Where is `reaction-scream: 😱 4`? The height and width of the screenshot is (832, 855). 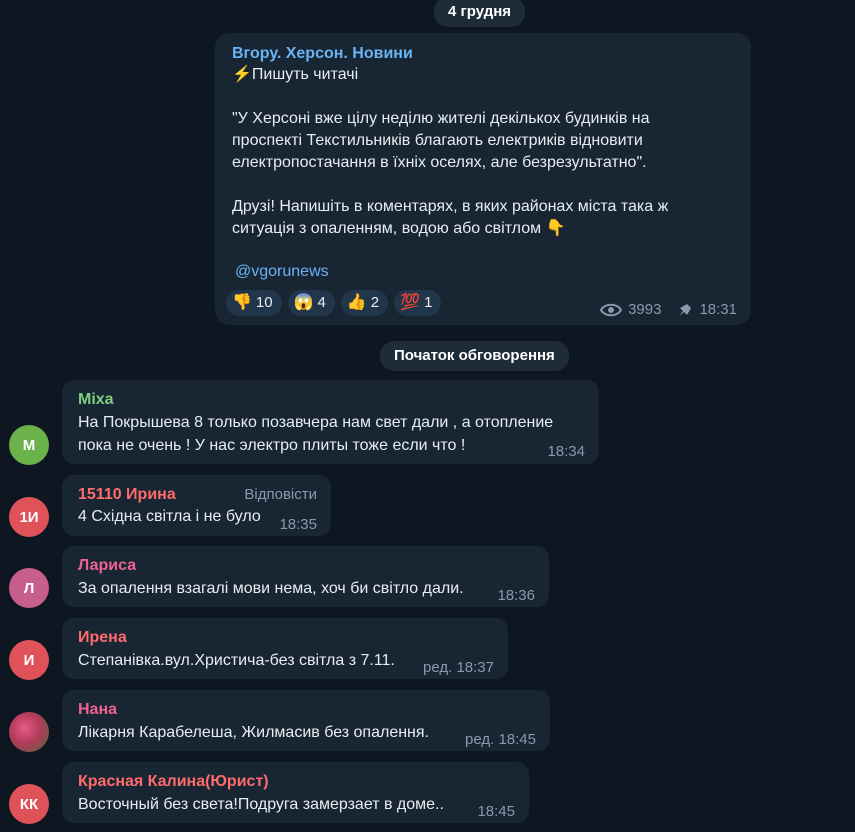 reaction-scream: 😱 4 is located at coordinates (311, 303).